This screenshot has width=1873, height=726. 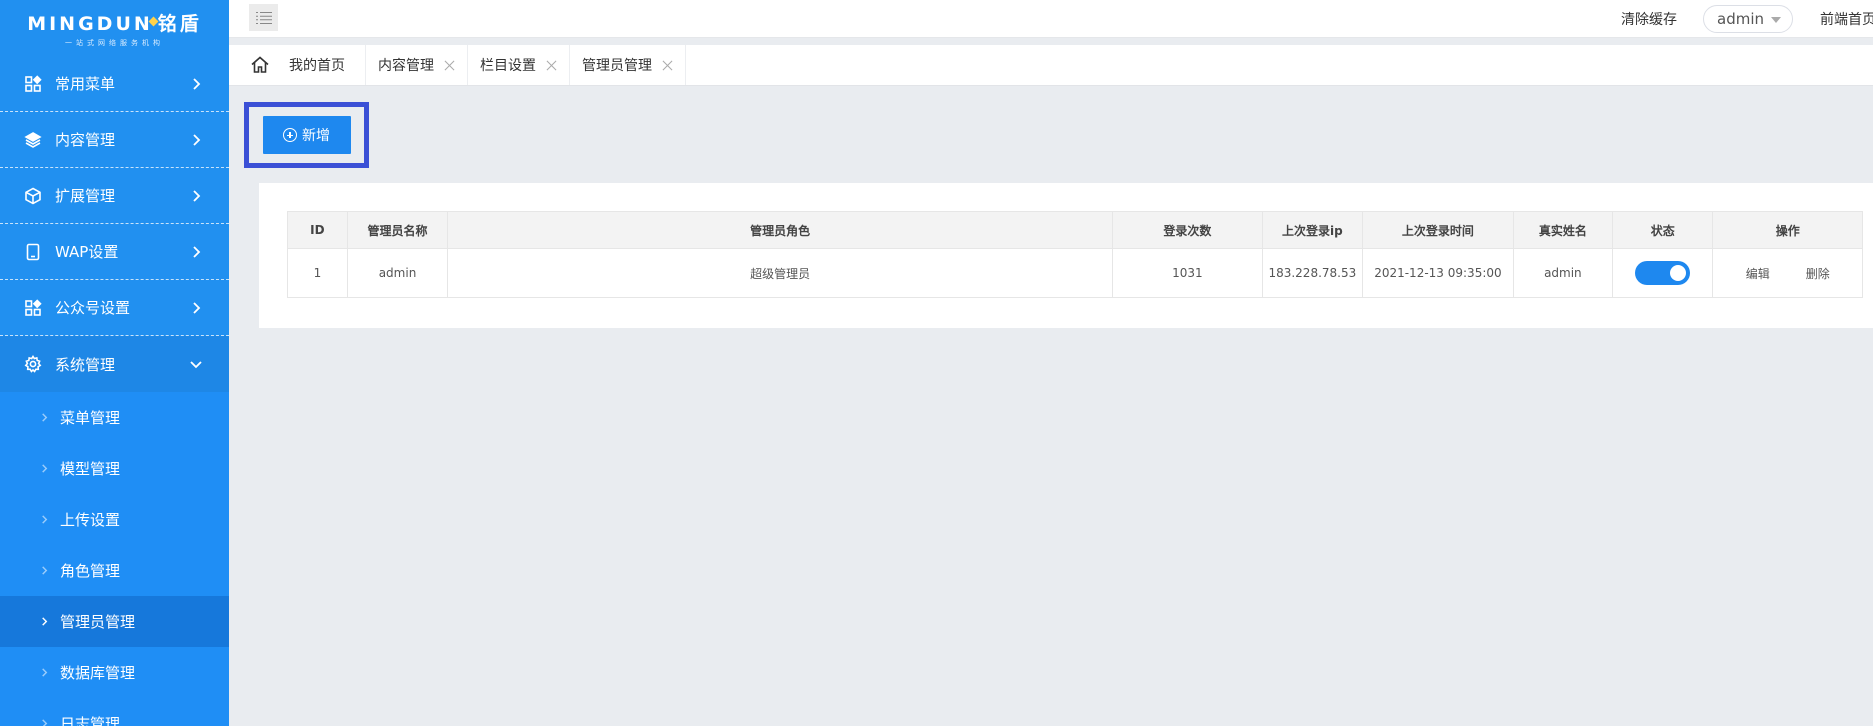 What do you see at coordinates (1438, 230) in the screenshot?
I see `column-header-last-time: 上次登录时间` at bounding box center [1438, 230].